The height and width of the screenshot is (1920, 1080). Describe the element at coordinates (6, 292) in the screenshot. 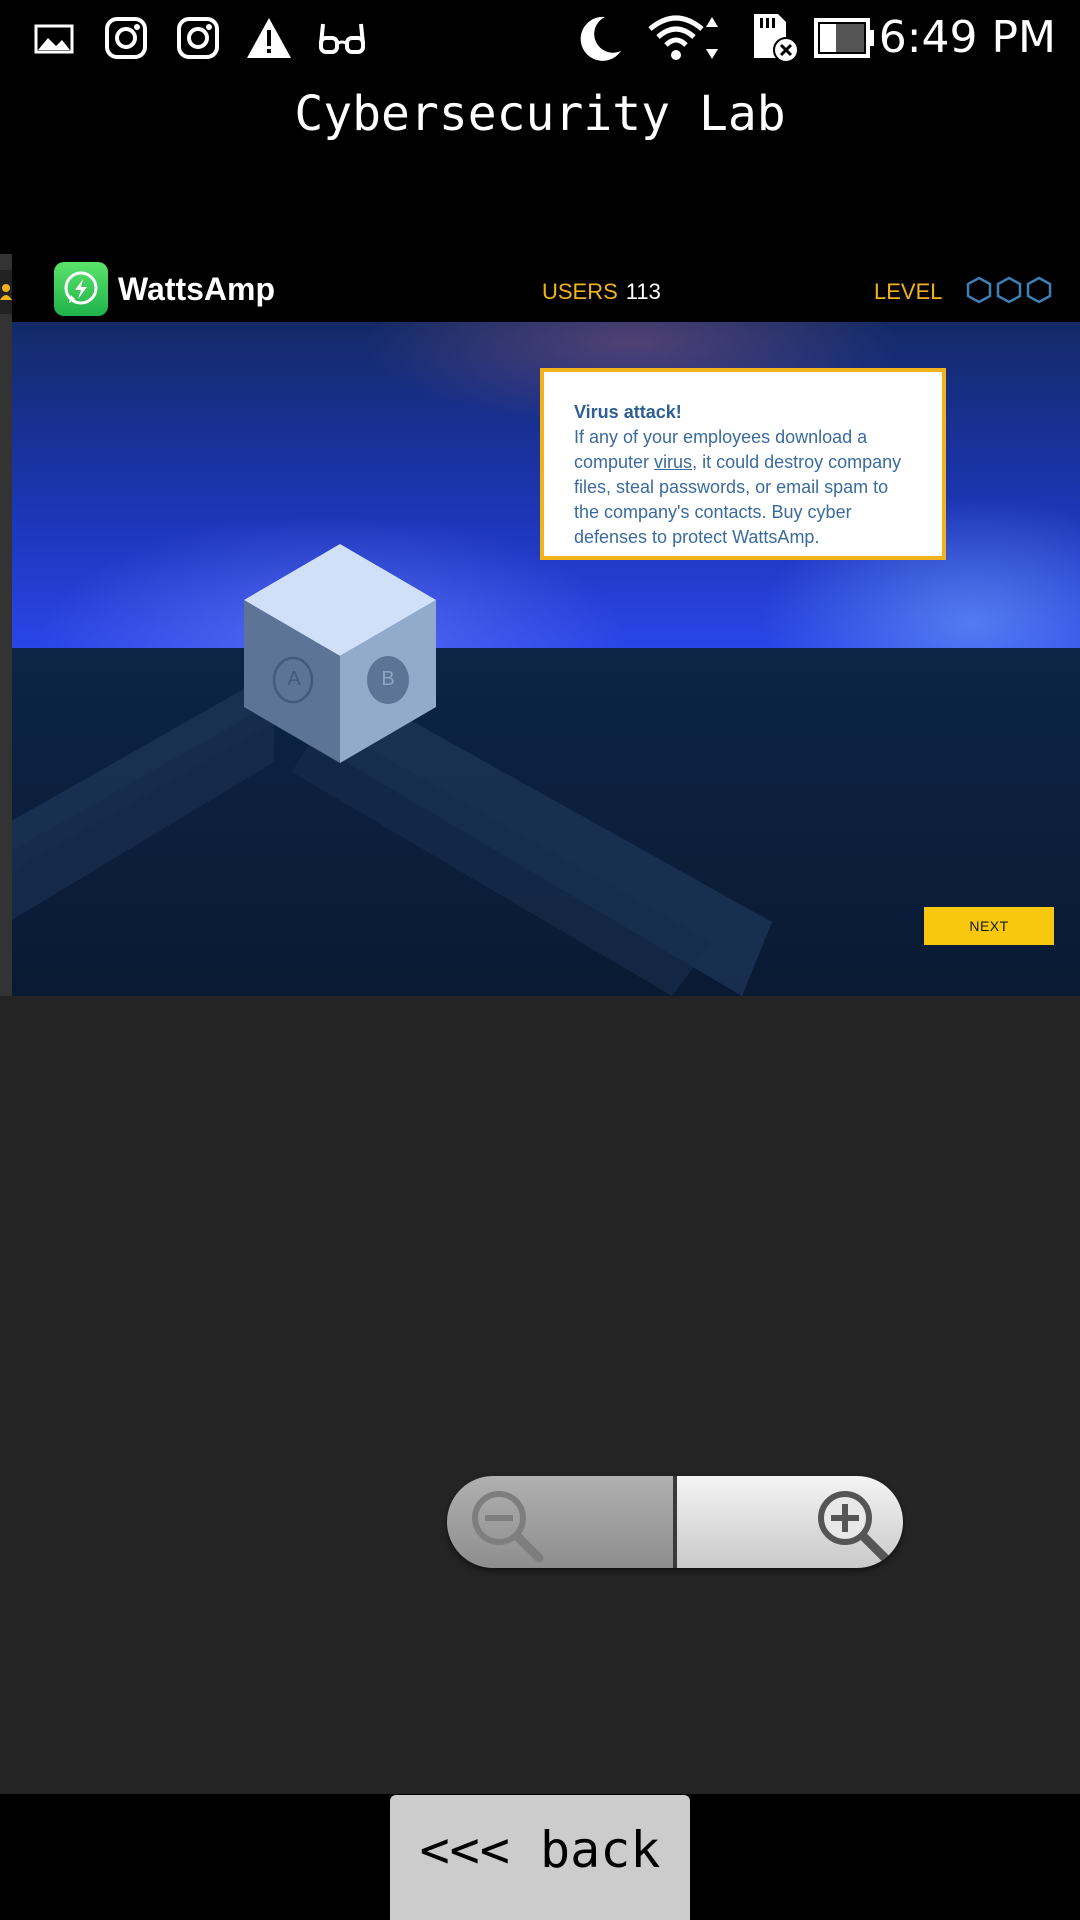

I see `user-icon` at that location.